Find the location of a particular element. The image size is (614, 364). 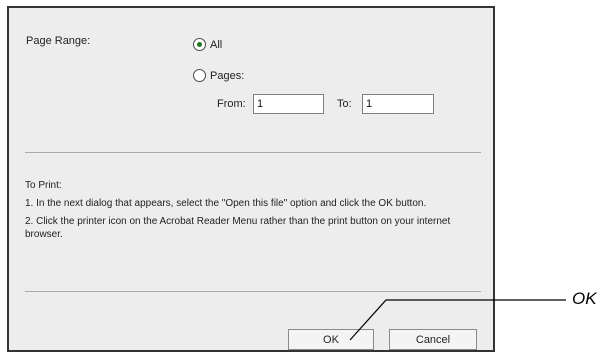

from-label: From: is located at coordinates (231, 104).